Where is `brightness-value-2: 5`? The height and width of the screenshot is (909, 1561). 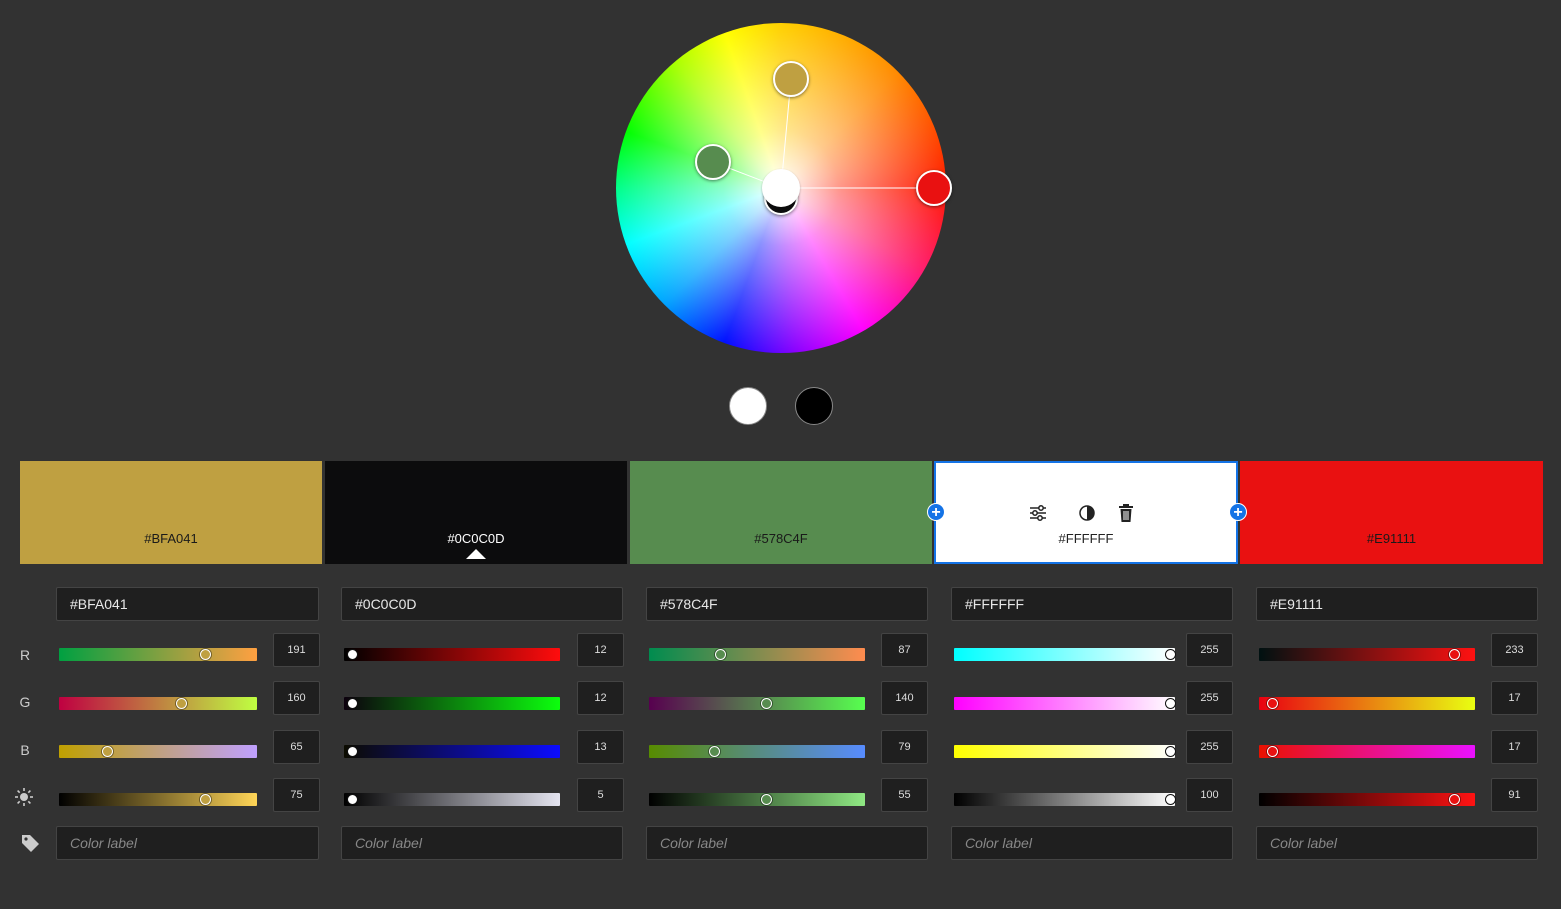
brightness-value-2: 5 is located at coordinates (600, 795).